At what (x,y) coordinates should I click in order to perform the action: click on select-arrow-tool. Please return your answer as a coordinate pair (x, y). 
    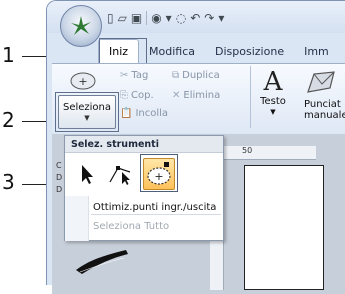
    Looking at the image, I should click on (87, 174).